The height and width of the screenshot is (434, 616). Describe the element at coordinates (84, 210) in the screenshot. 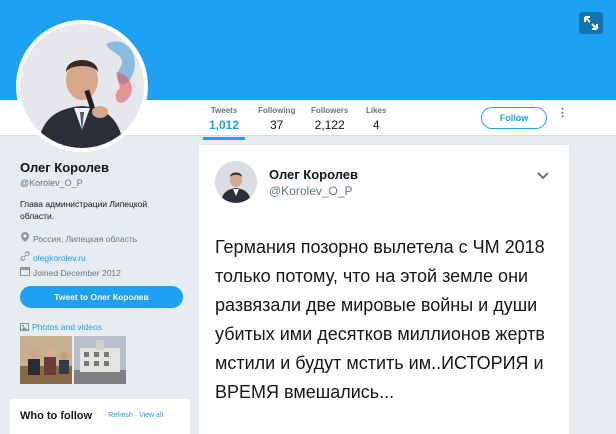

I see `profile-bio: Глава администрации Липецкой области.` at that location.